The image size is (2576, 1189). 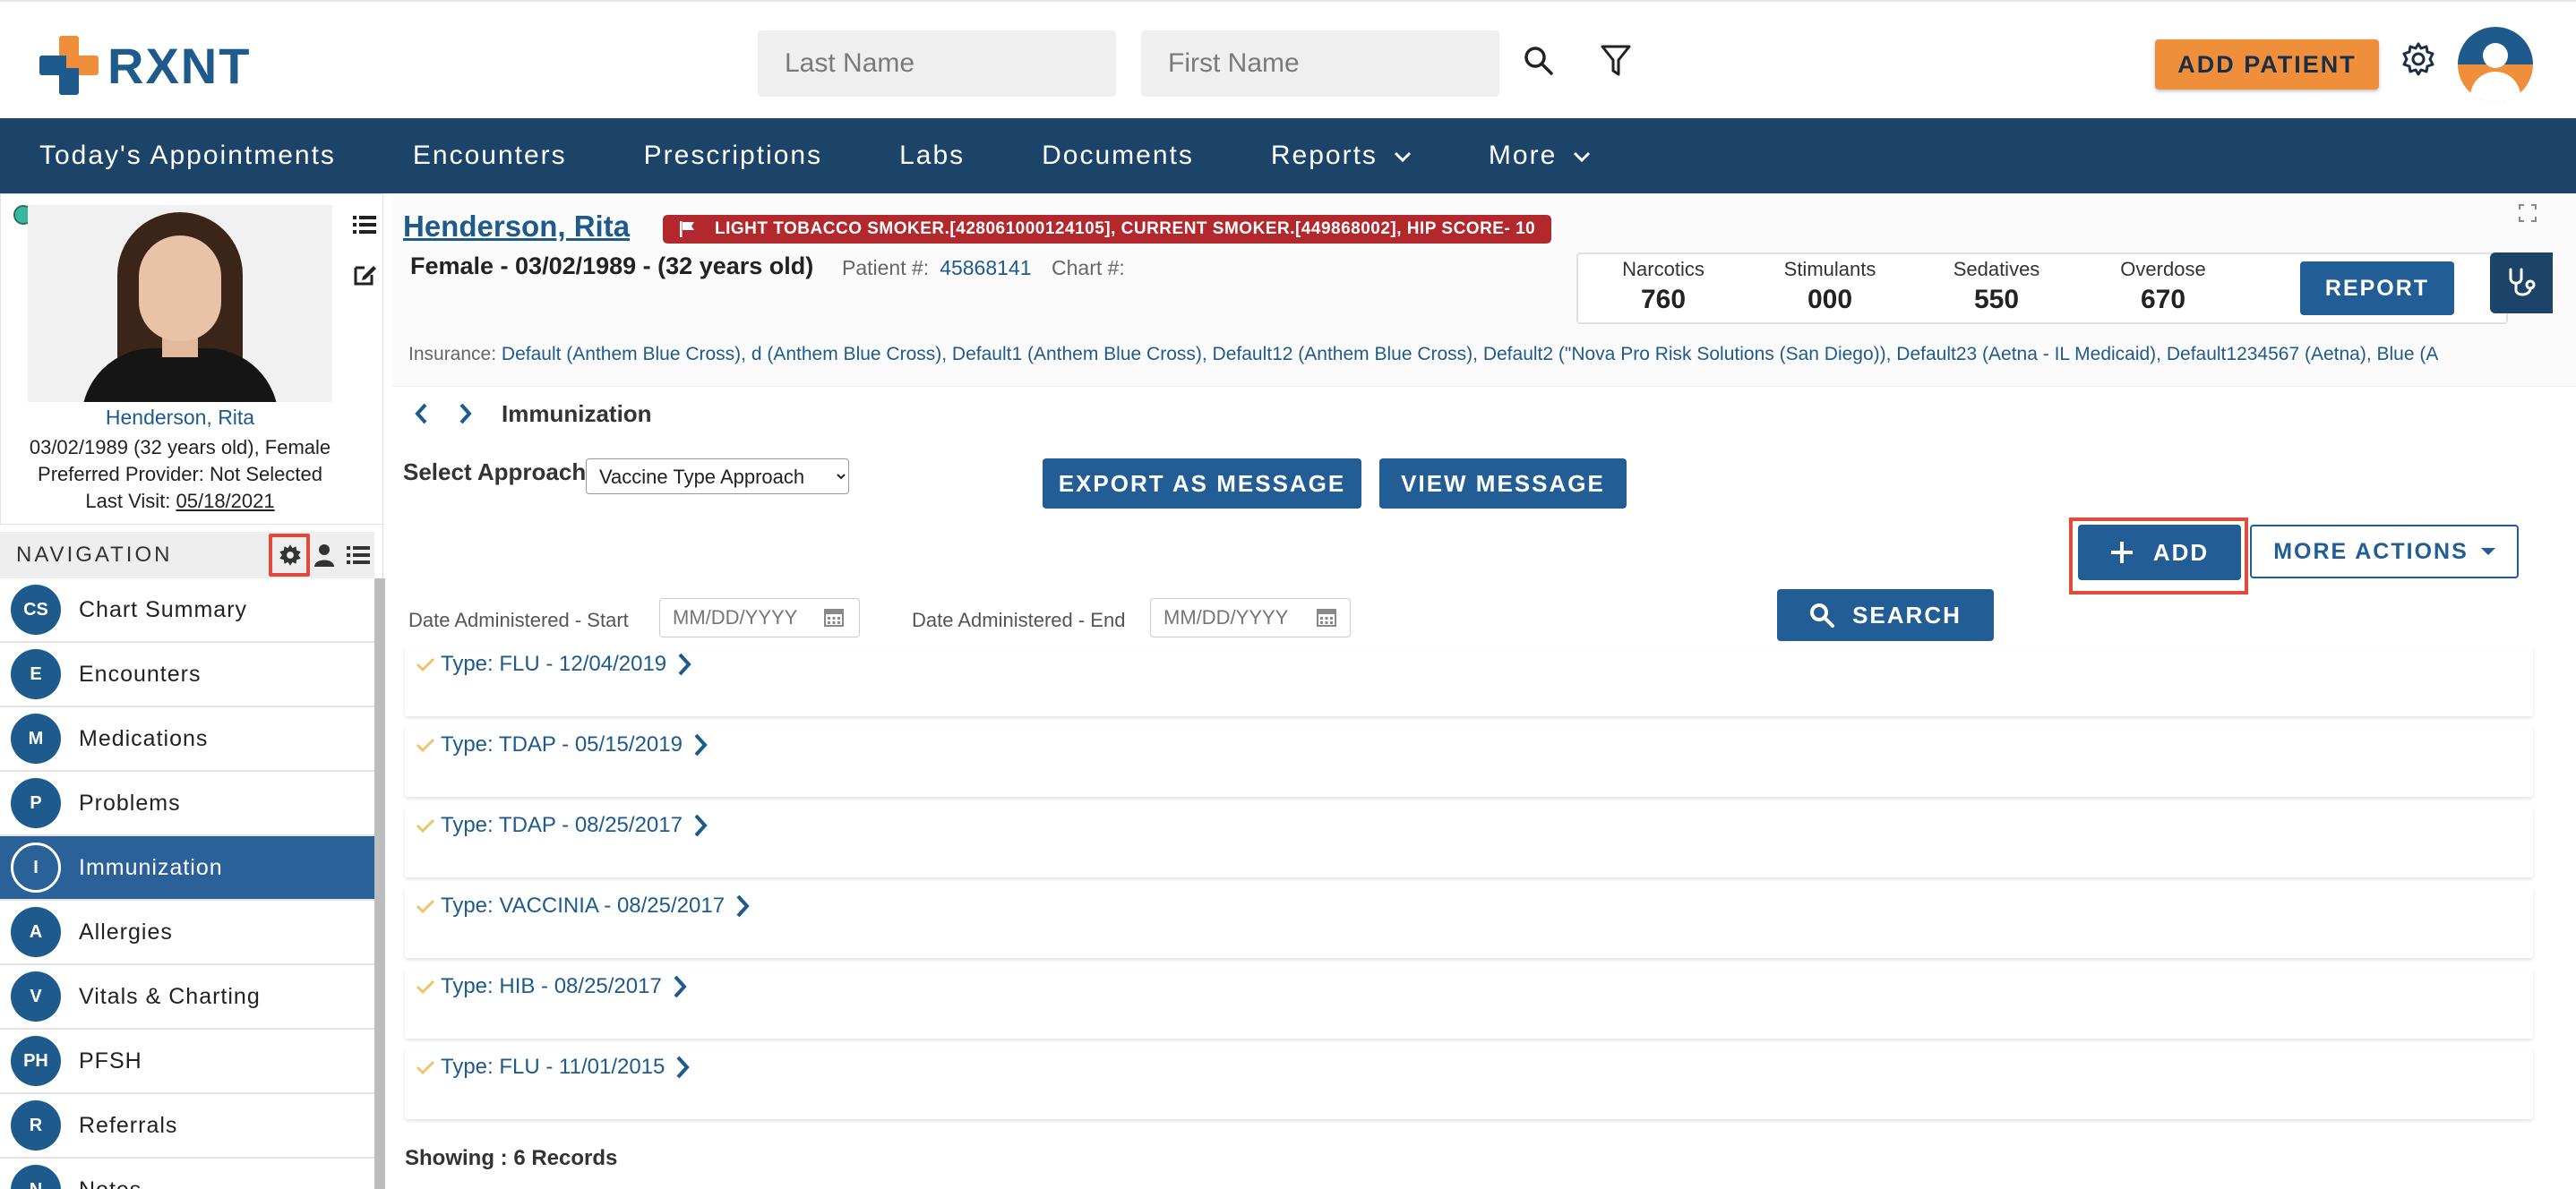 I want to click on sidebar-item-medications: M Medications, so click(x=187, y=739).